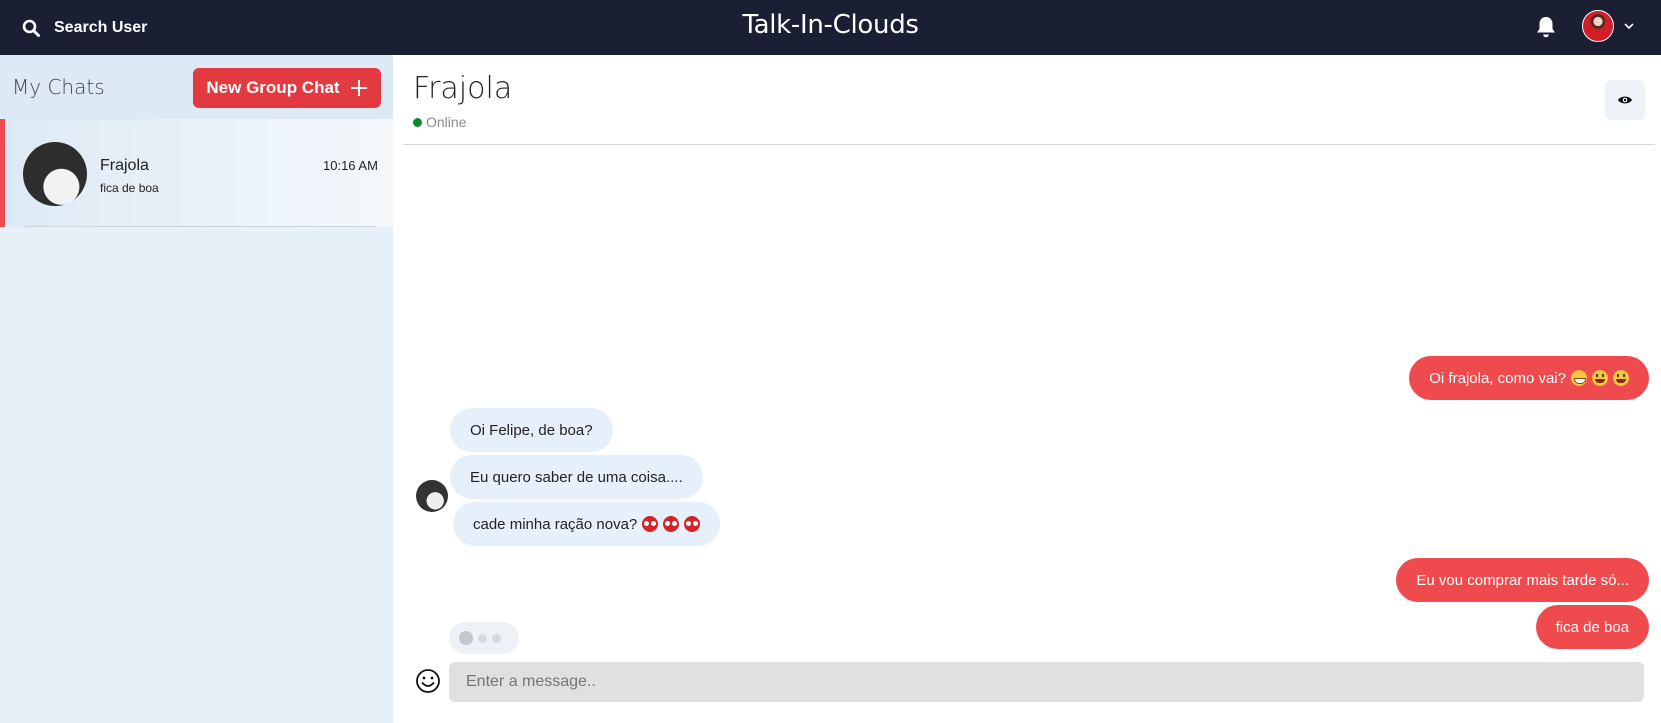 The width and height of the screenshot is (1661, 723). Describe the element at coordinates (358, 88) in the screenshot. I see `plus-icon` at that location.